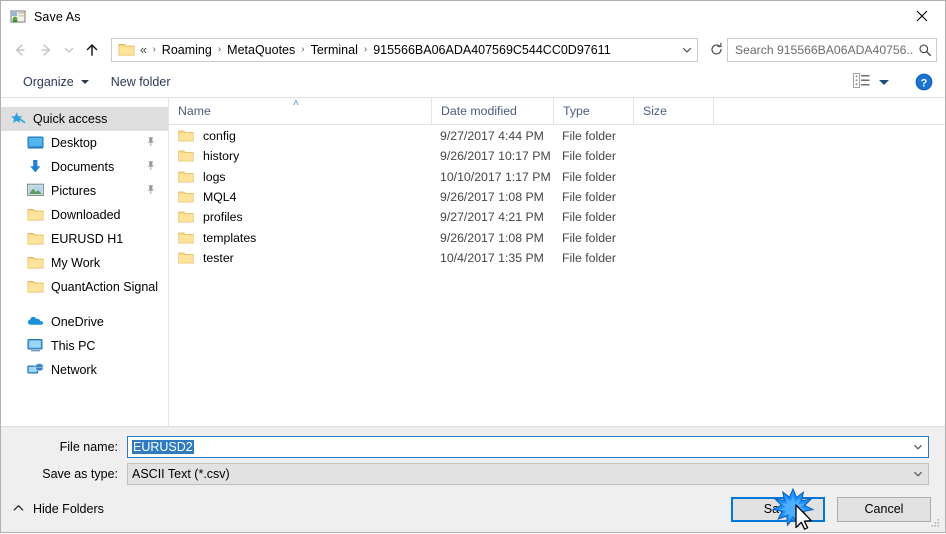  What do you see at coordinates (557, 197) in the screenshot?
I see `table-row: MQL4 9/26/2017 1:08 PM File folder` at bounding box center [557, 197].